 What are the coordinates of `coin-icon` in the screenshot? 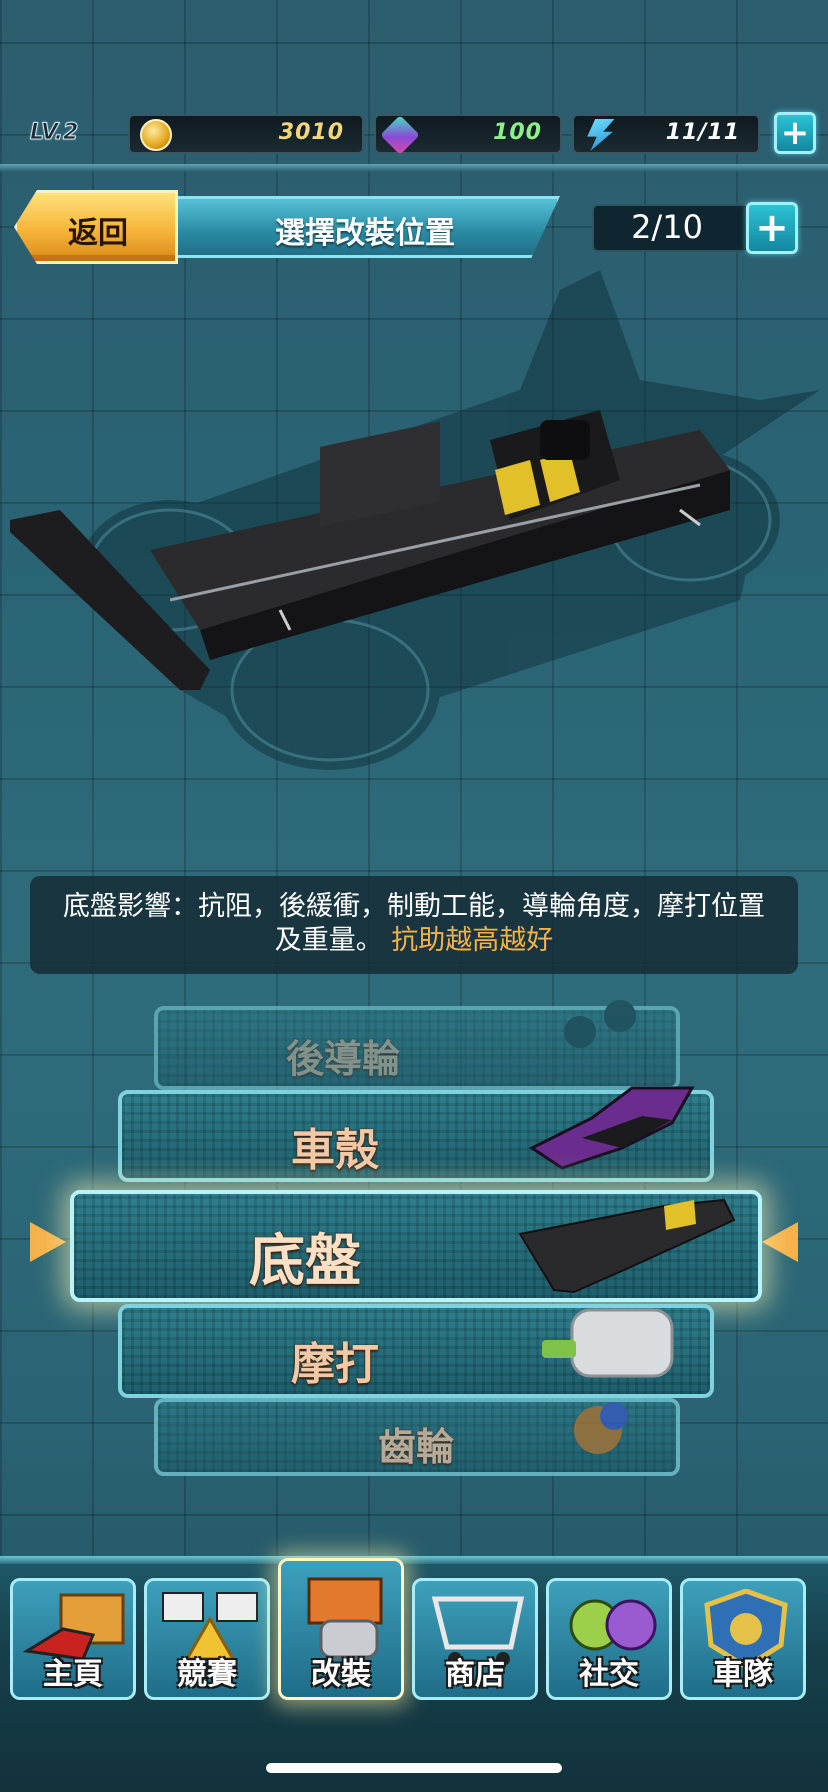 It's located at (156, 135).